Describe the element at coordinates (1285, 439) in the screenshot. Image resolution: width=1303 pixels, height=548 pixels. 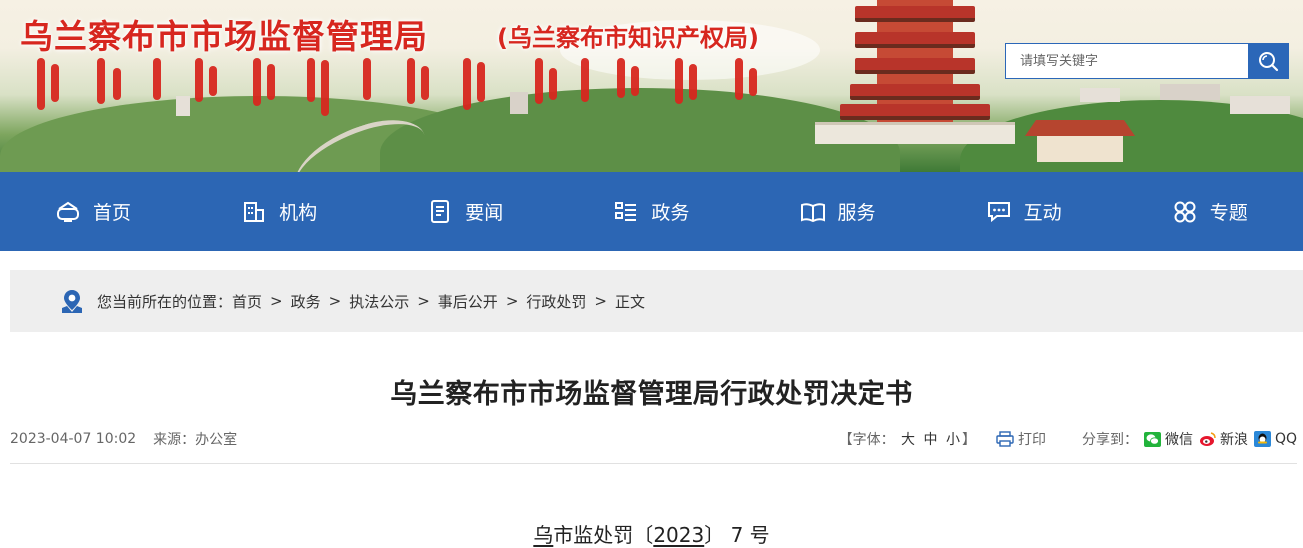
I see `share-qq-label: QQ` at that location.